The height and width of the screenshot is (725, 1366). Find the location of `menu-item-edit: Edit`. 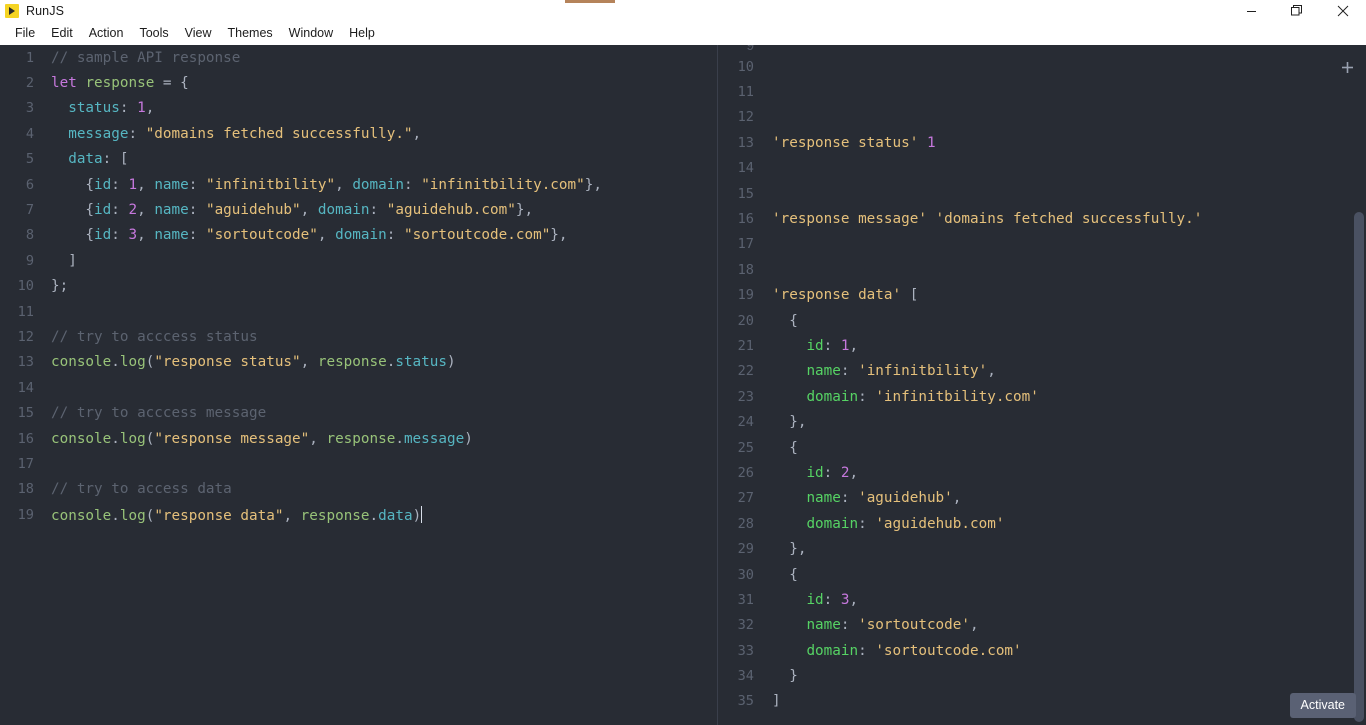

menu-item-edit: Edit is located at coordinates (62, 34).